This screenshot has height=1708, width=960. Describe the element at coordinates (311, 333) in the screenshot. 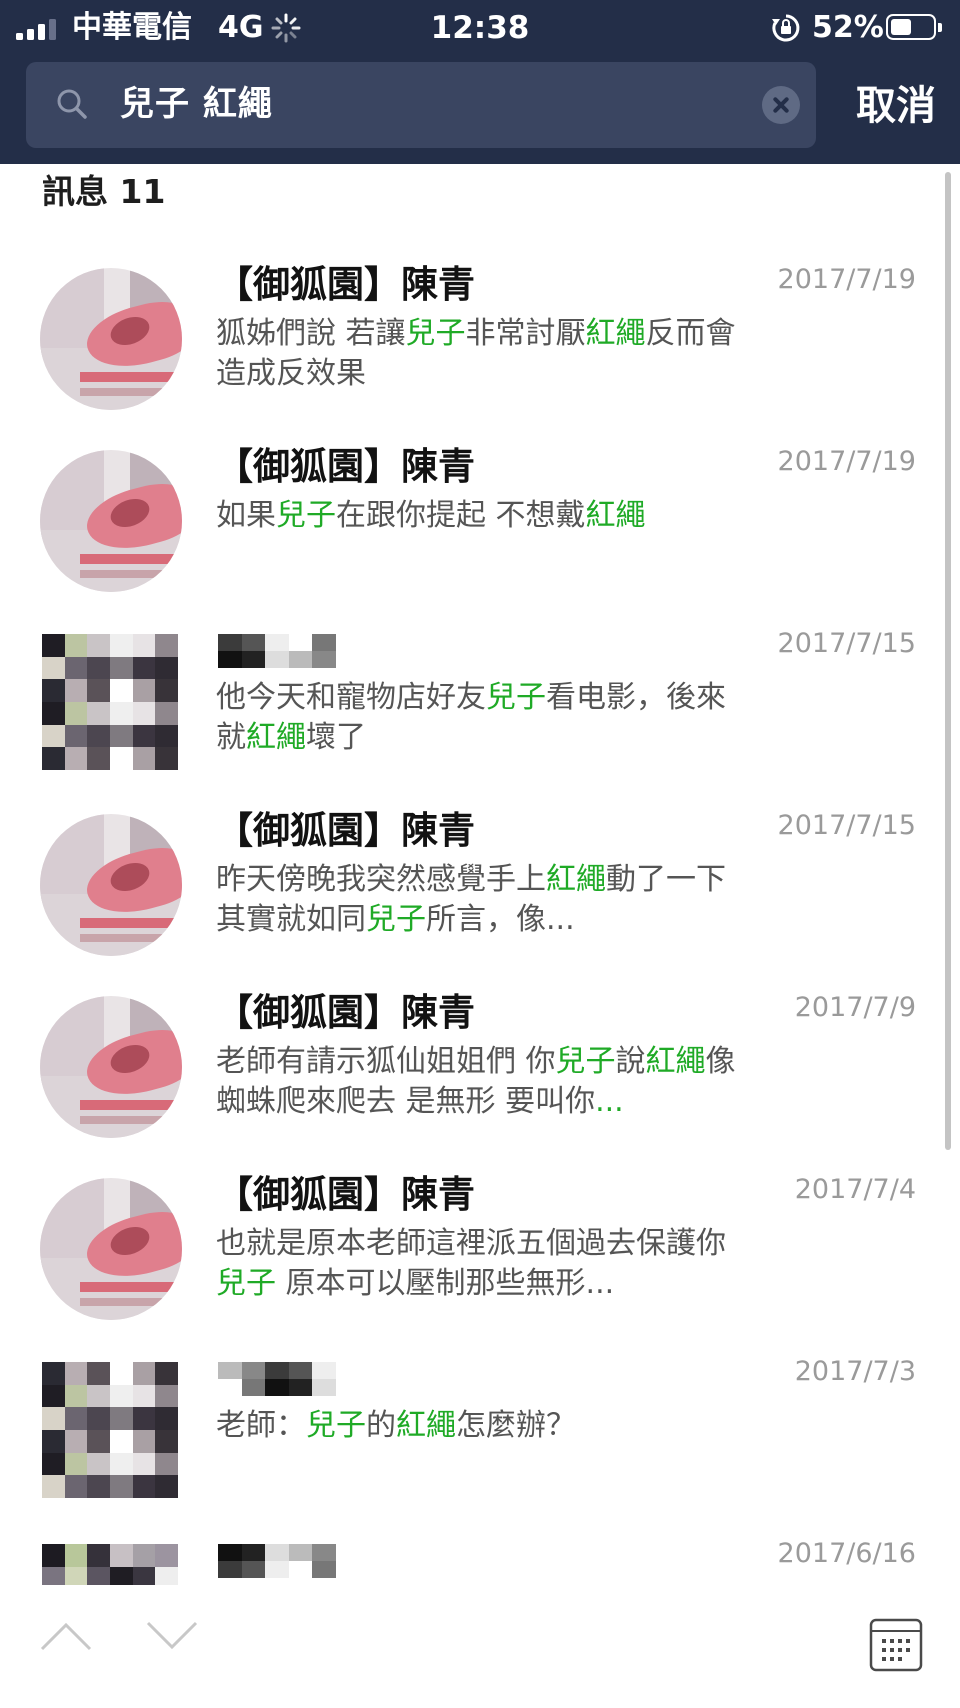

I see `preview-text: 狐姊們說 若讓` at that location.